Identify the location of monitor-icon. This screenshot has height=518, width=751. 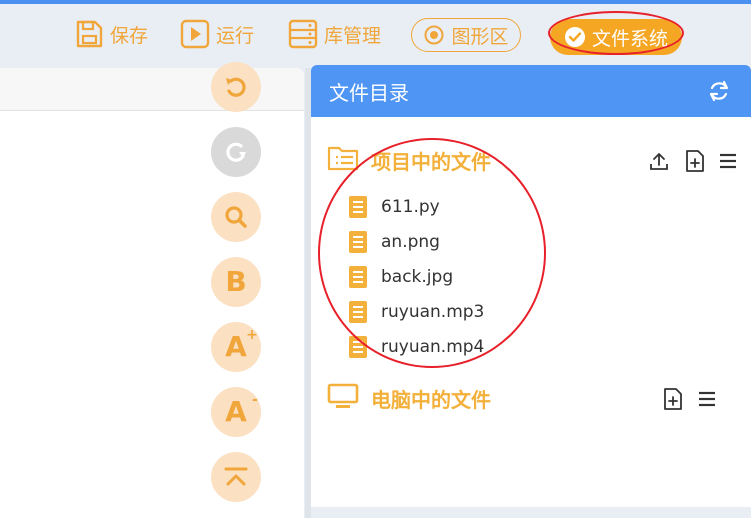
(343, 395).